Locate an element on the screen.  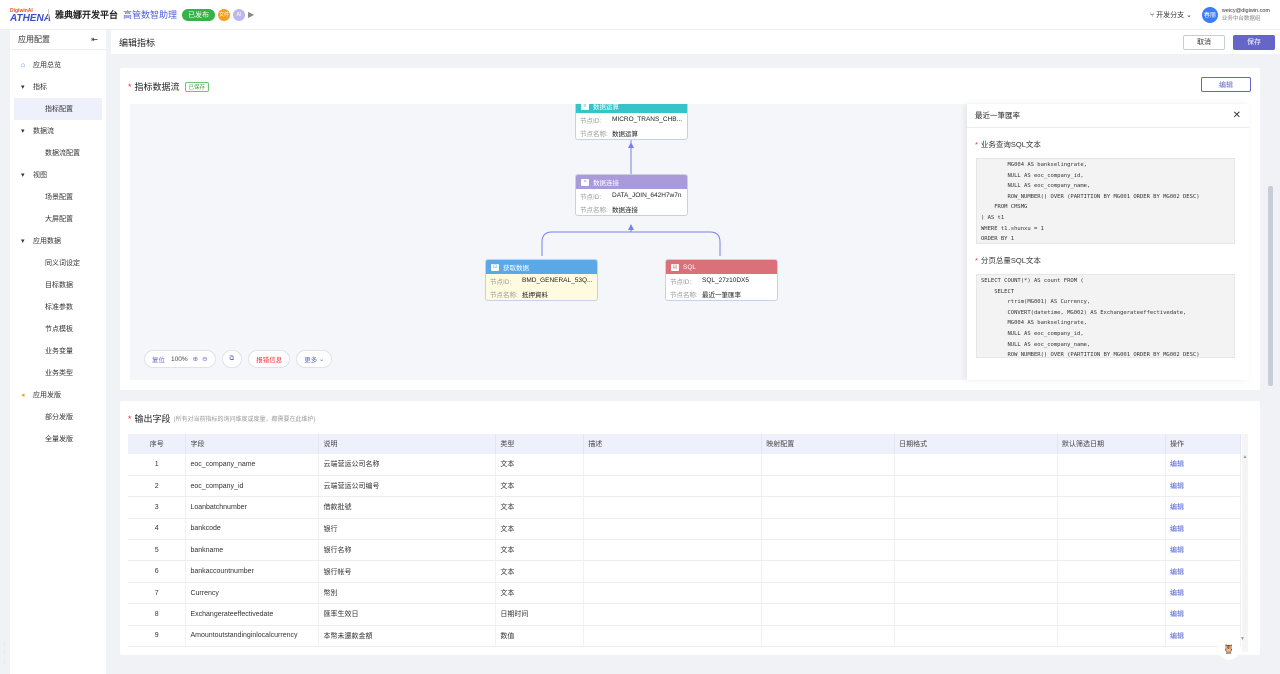
athena-logo: DigiwinAI ATHENA is located at coordinates (30, 15).